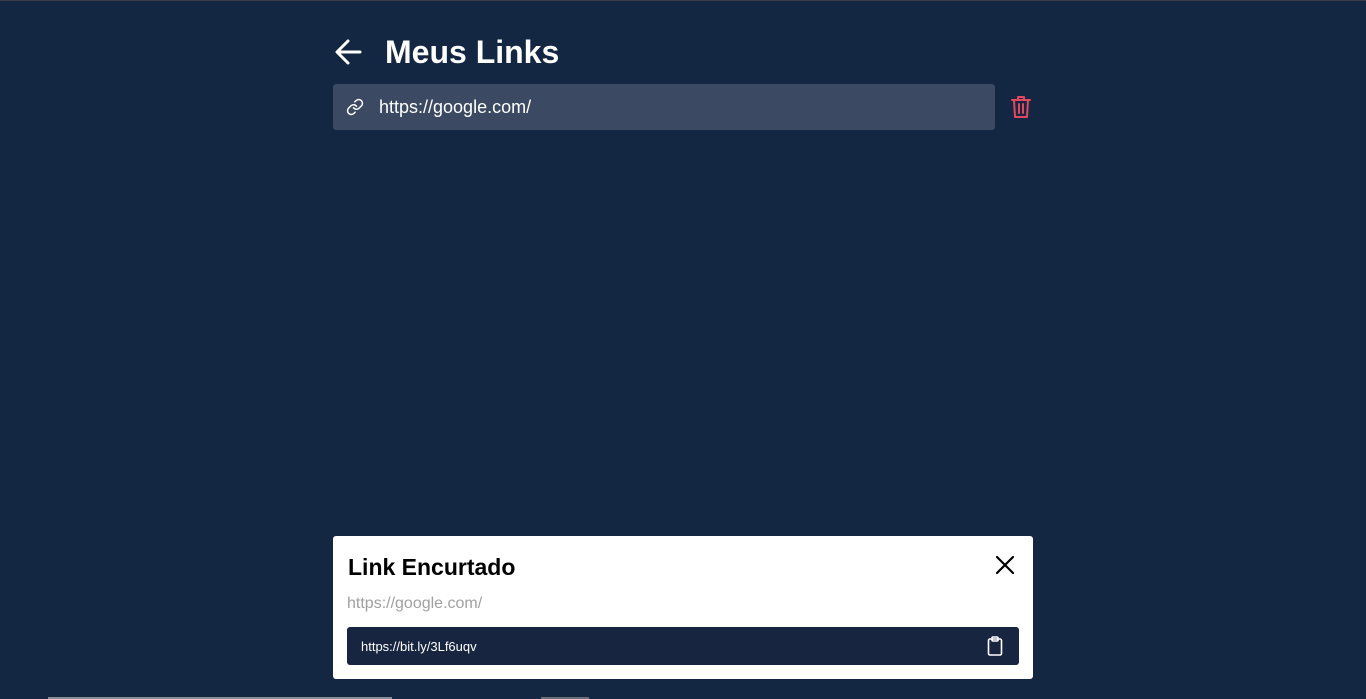 The image size is (1366, 699). Describe the element at coordinates (683, 646) in the screenshot. I see `short-url-box: https://bit.ly/3Lf6uqv` at that location.